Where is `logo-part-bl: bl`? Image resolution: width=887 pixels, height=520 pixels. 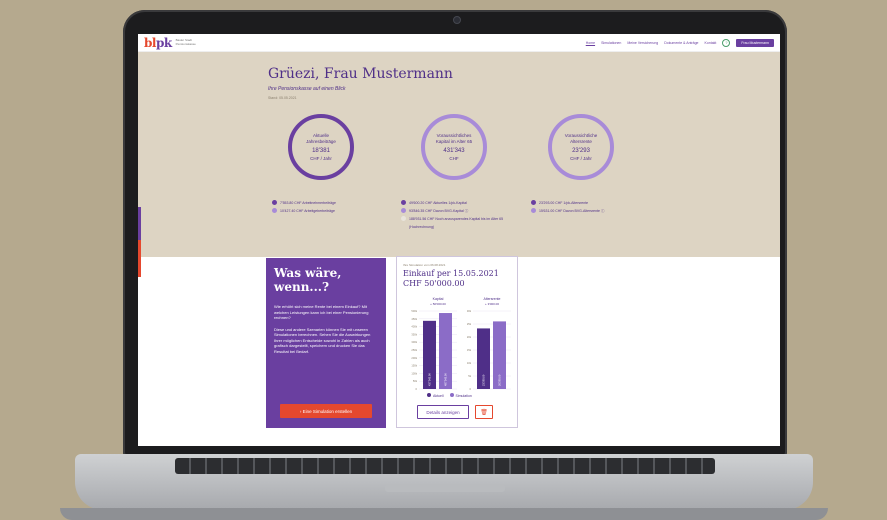
logo-part-bl: bl is located at coordinates (150, 42).